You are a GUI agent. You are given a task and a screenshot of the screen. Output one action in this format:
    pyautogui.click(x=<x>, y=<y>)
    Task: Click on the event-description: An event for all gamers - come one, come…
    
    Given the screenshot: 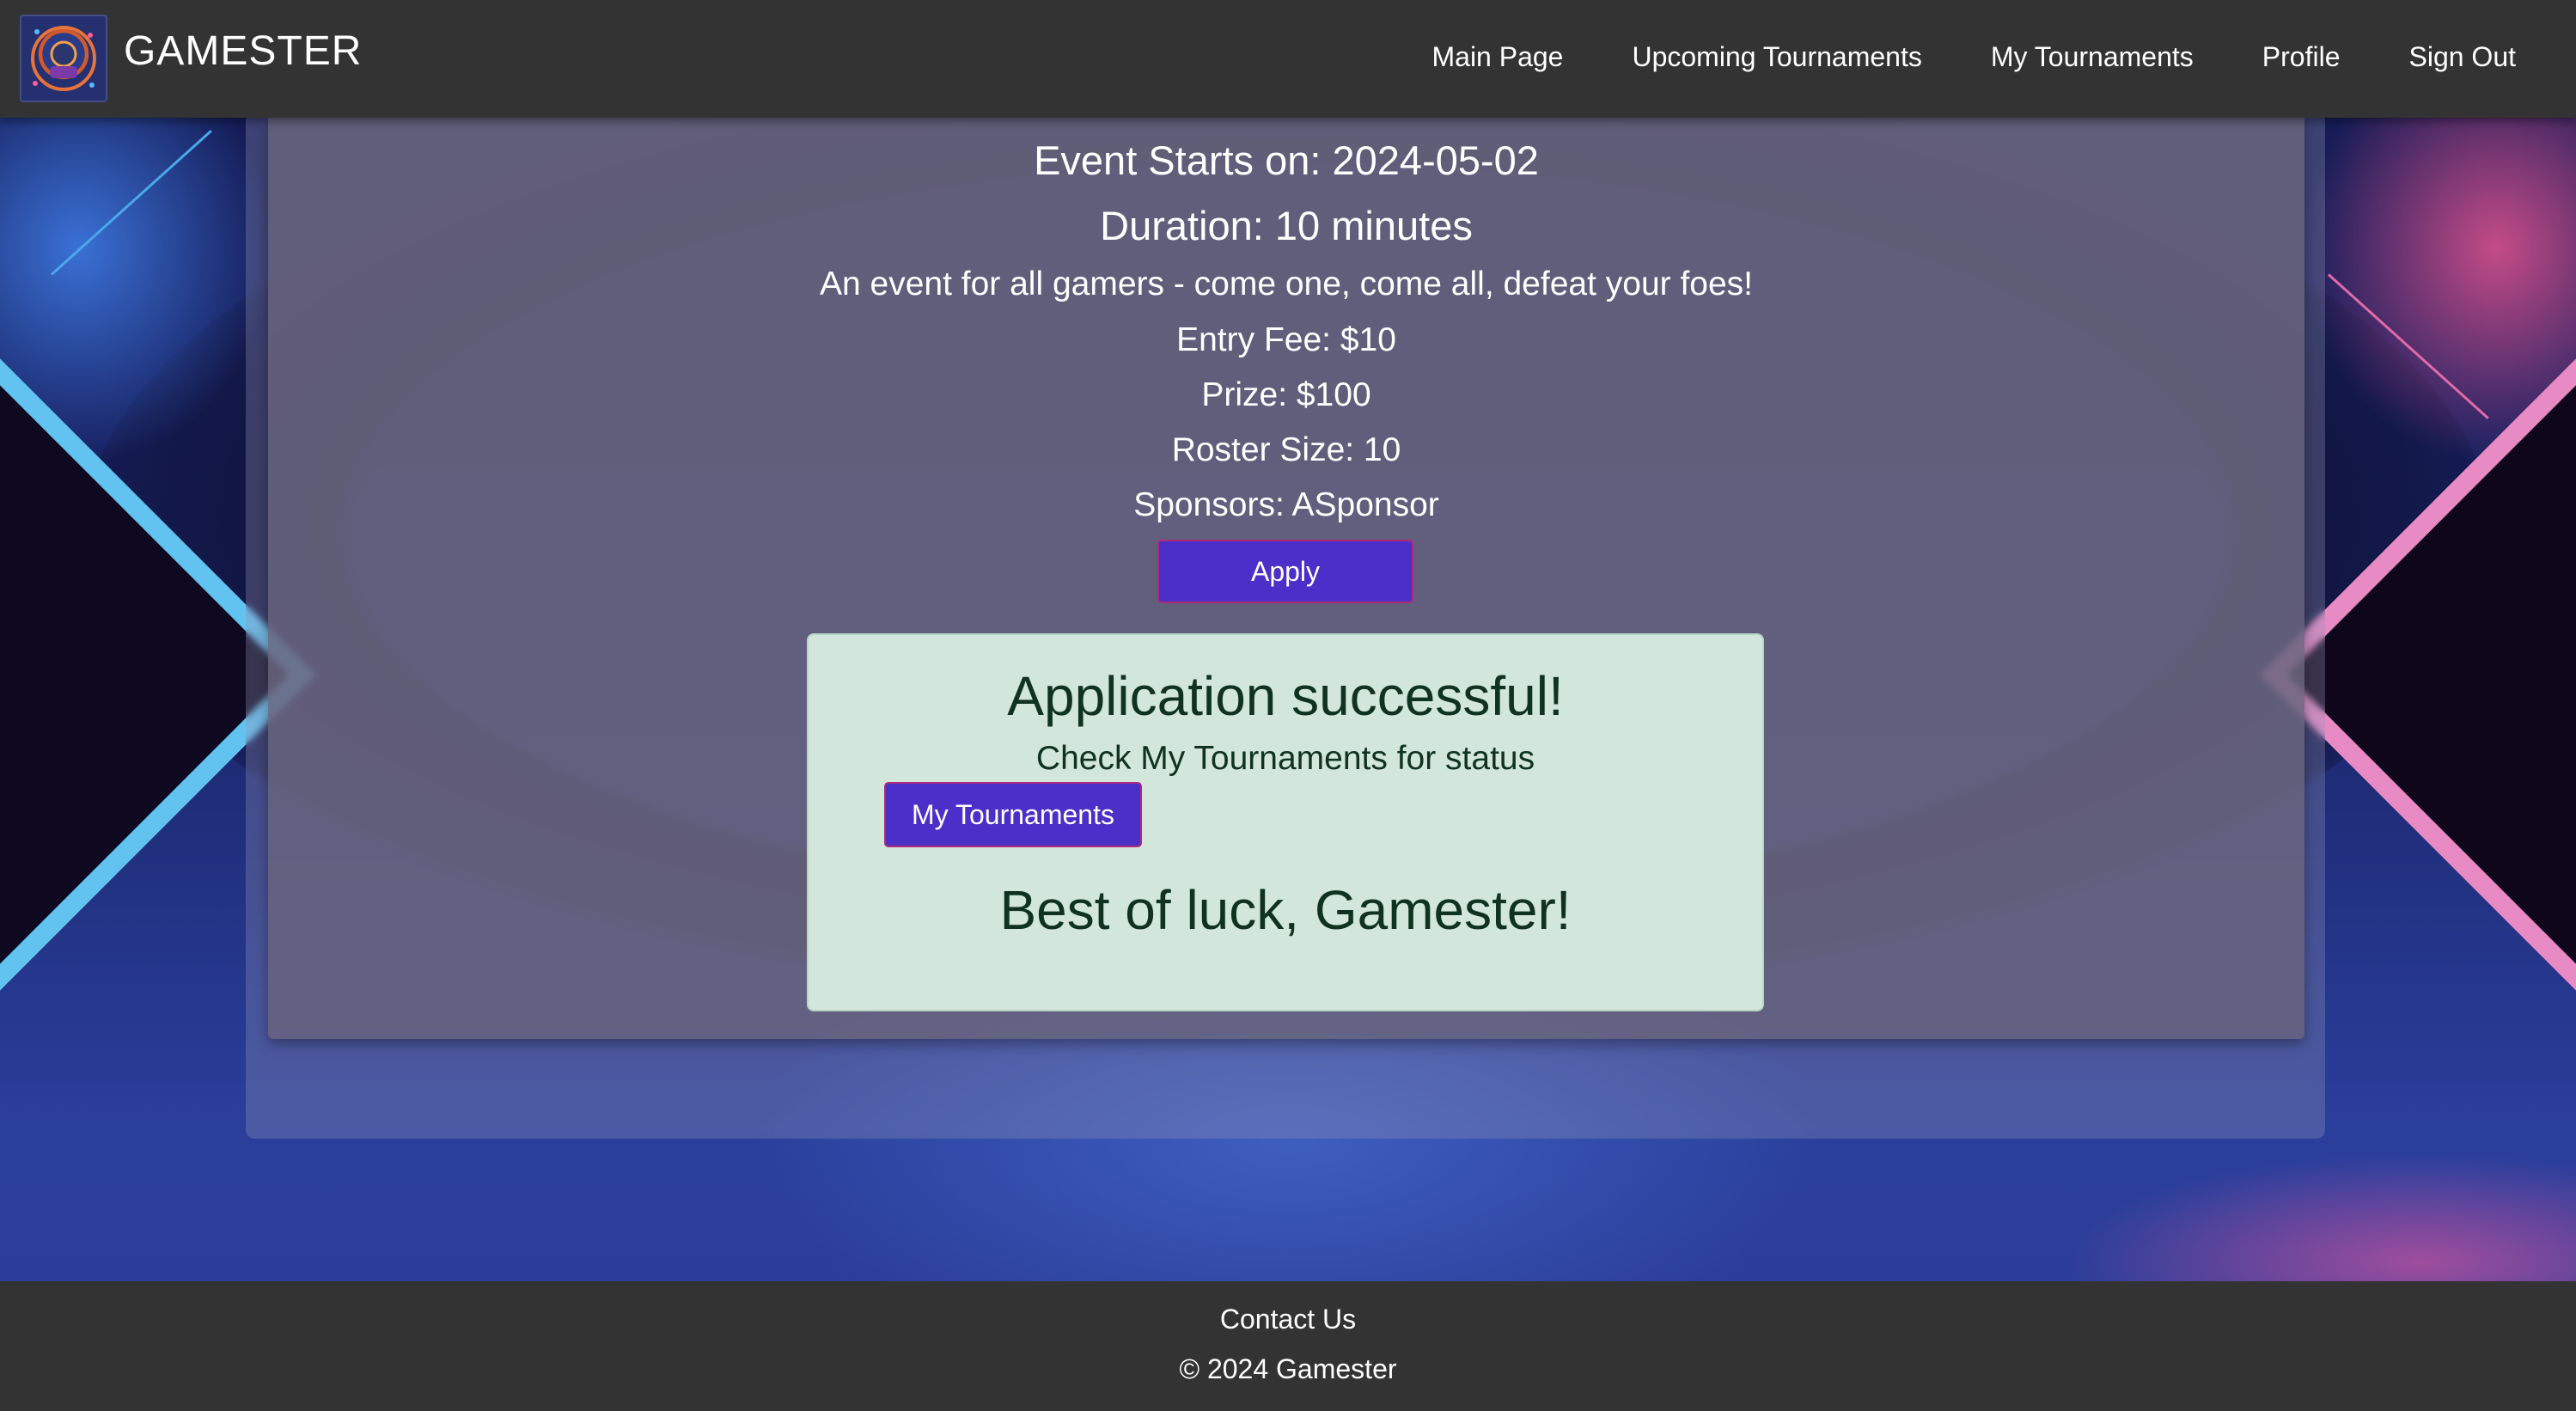 What is the action you would take?
    pyautogui.click(x=1286, y=284)
    